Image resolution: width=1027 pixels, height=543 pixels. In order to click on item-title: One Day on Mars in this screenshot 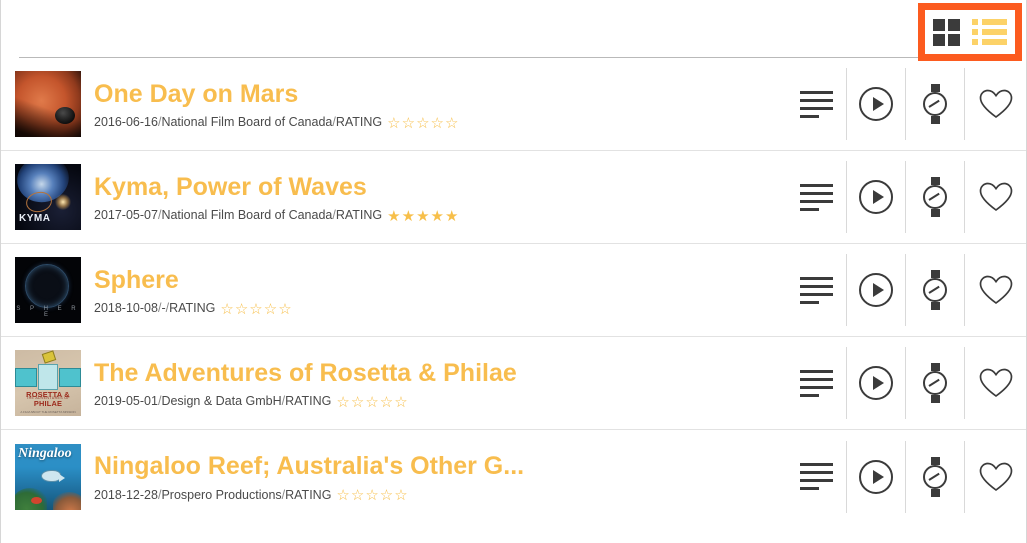, I will do `click(435, 94)`.